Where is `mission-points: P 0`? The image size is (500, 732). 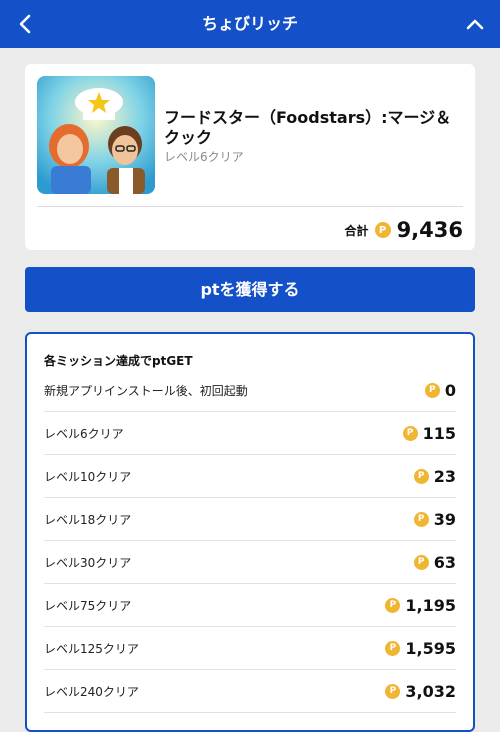
mission-points: P 0 is located at coordinates (440, 390).